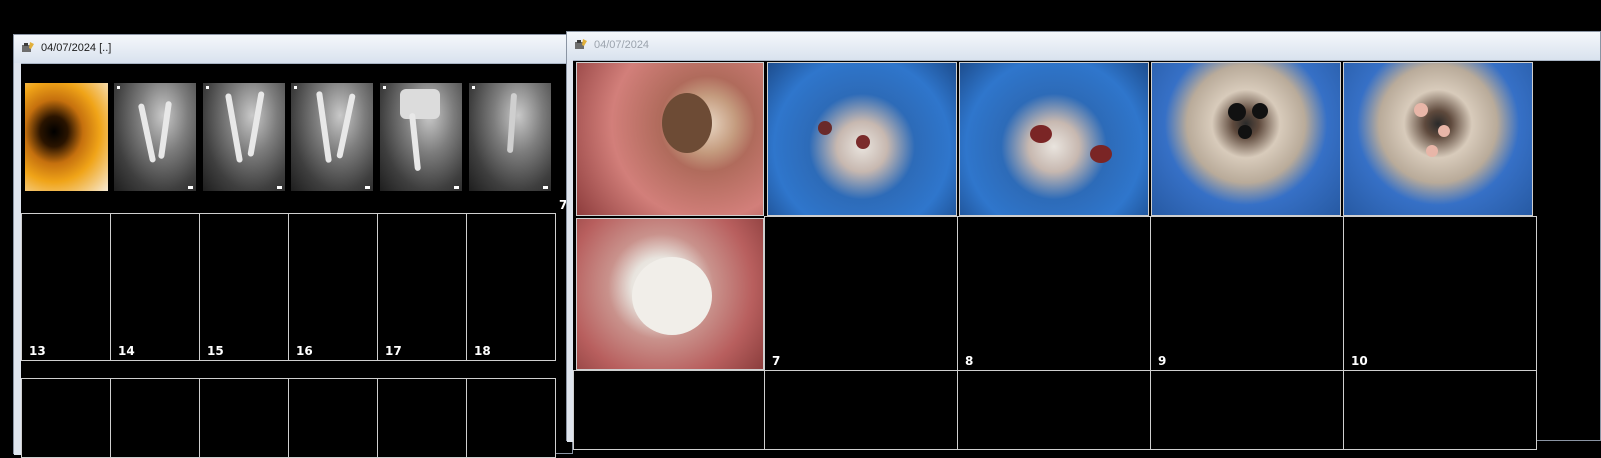 The width and height of the screenshot is (1601, 458). Describe the element at coordinates (861, 293) in the screenshot. I see `image-slot: 7` at that location.